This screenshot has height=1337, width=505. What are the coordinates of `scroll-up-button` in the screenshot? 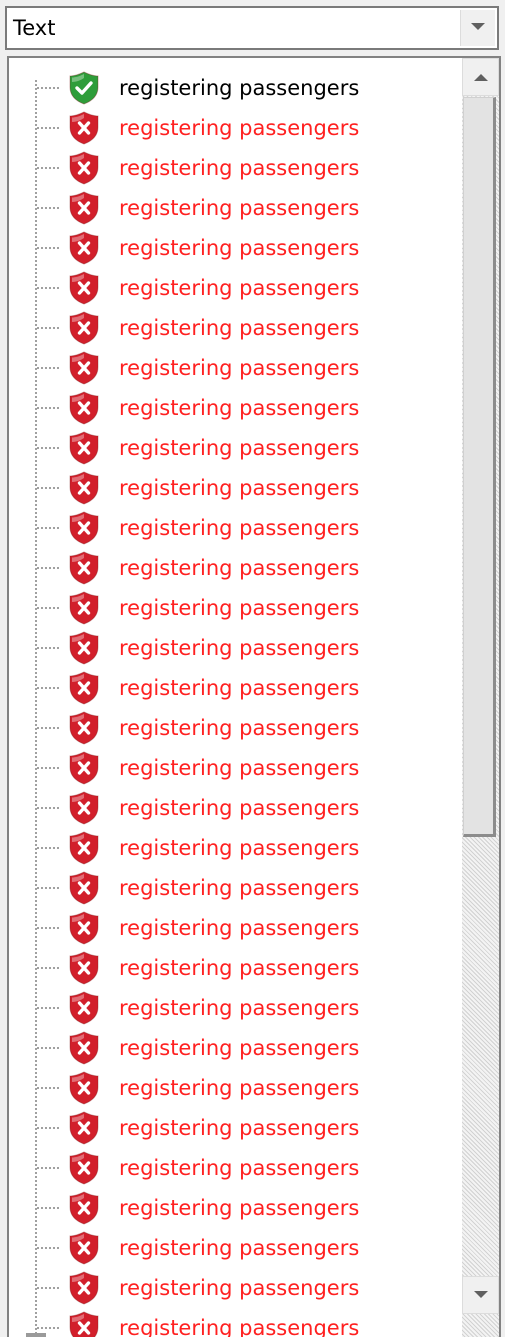 It's located at (480, 77).